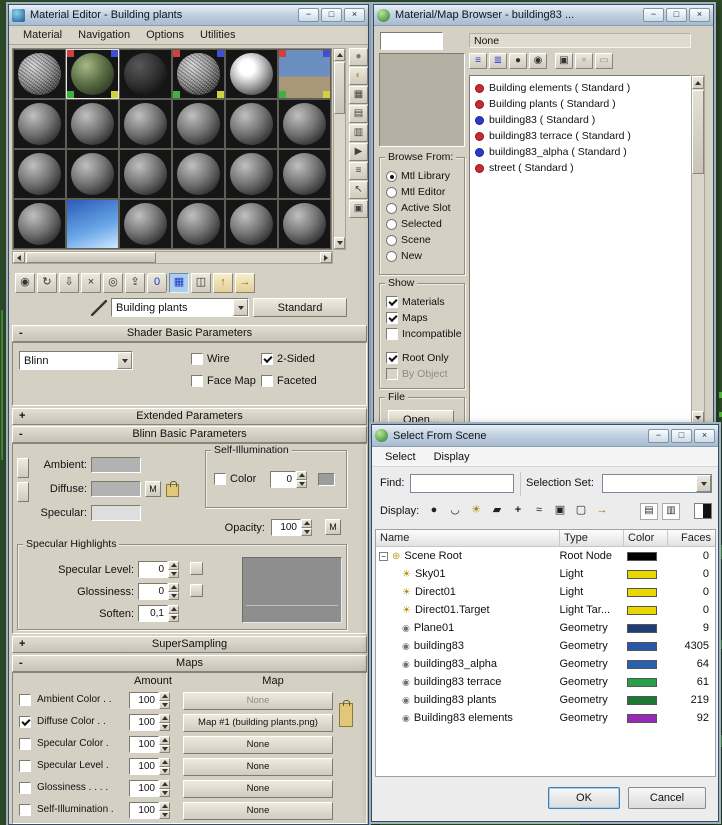 This screenshot has height=825, width=722. I want to click on lock-icon, so click(172, 489).